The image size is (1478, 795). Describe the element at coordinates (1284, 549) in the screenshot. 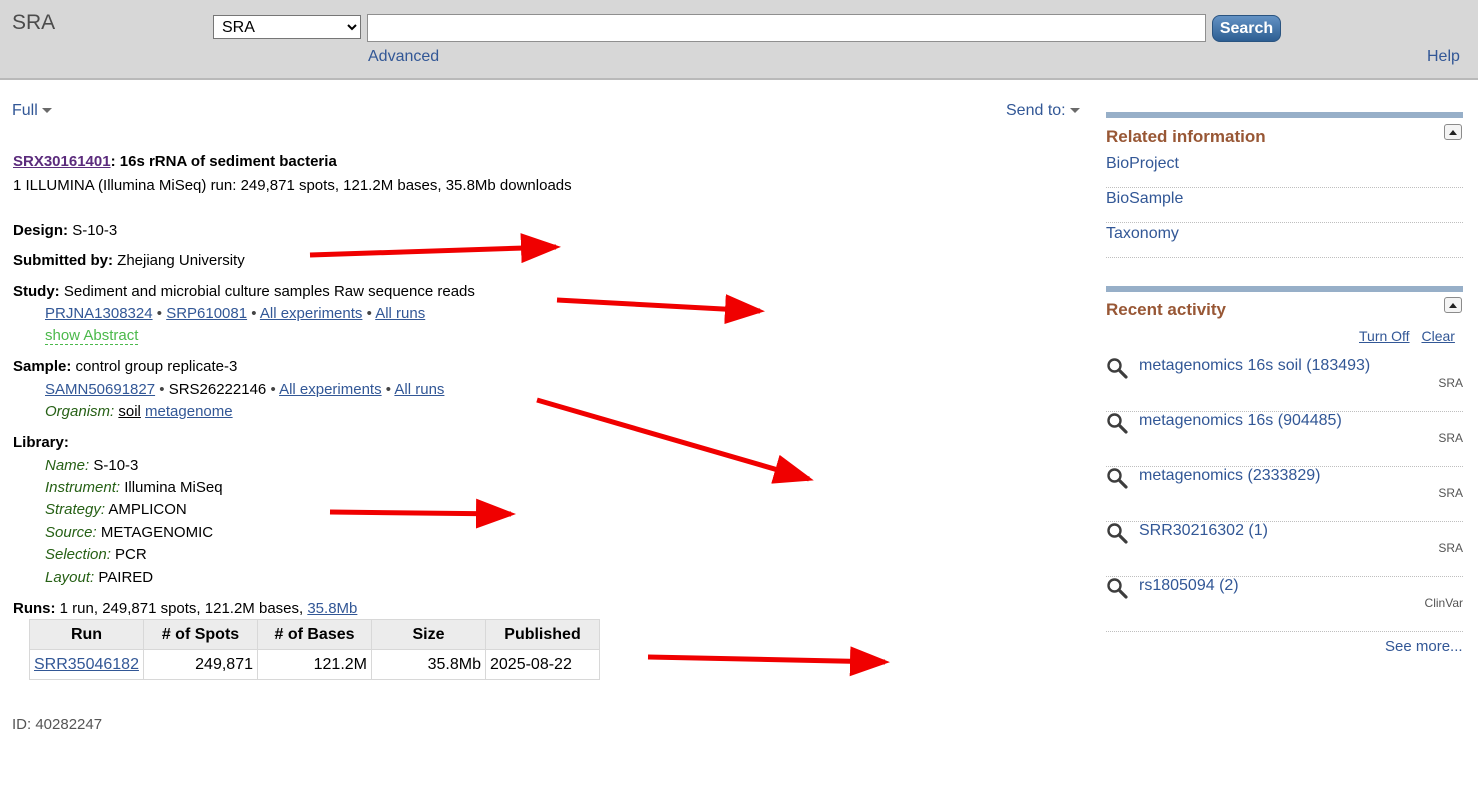

I see `recent-activity-item: SRR30216302 (1) SRA` at that location.